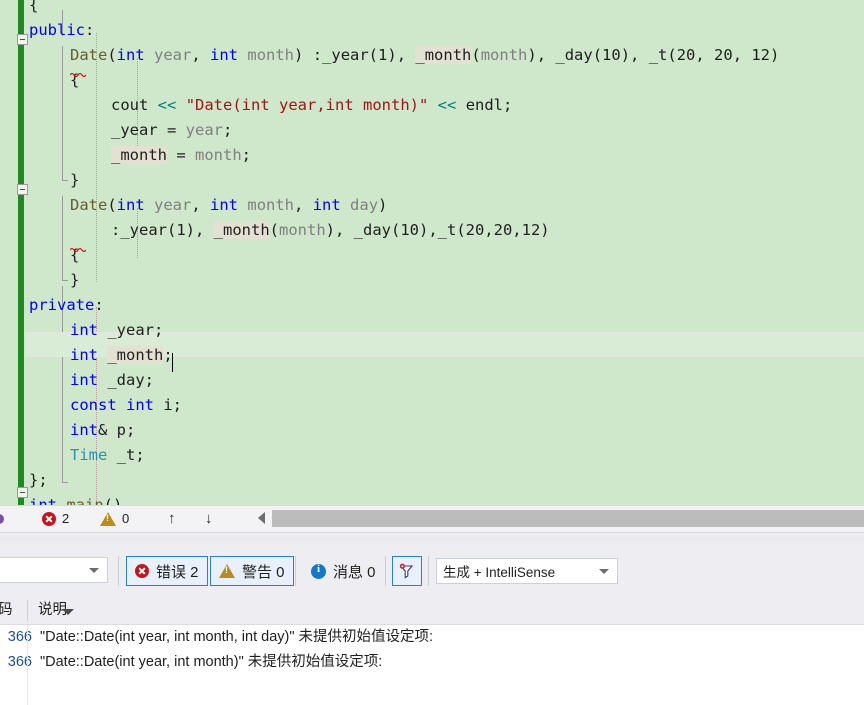  Describe the element at coordinates (261, 518) in the screenshot. I see `hscroll-left-arrow` at that location.